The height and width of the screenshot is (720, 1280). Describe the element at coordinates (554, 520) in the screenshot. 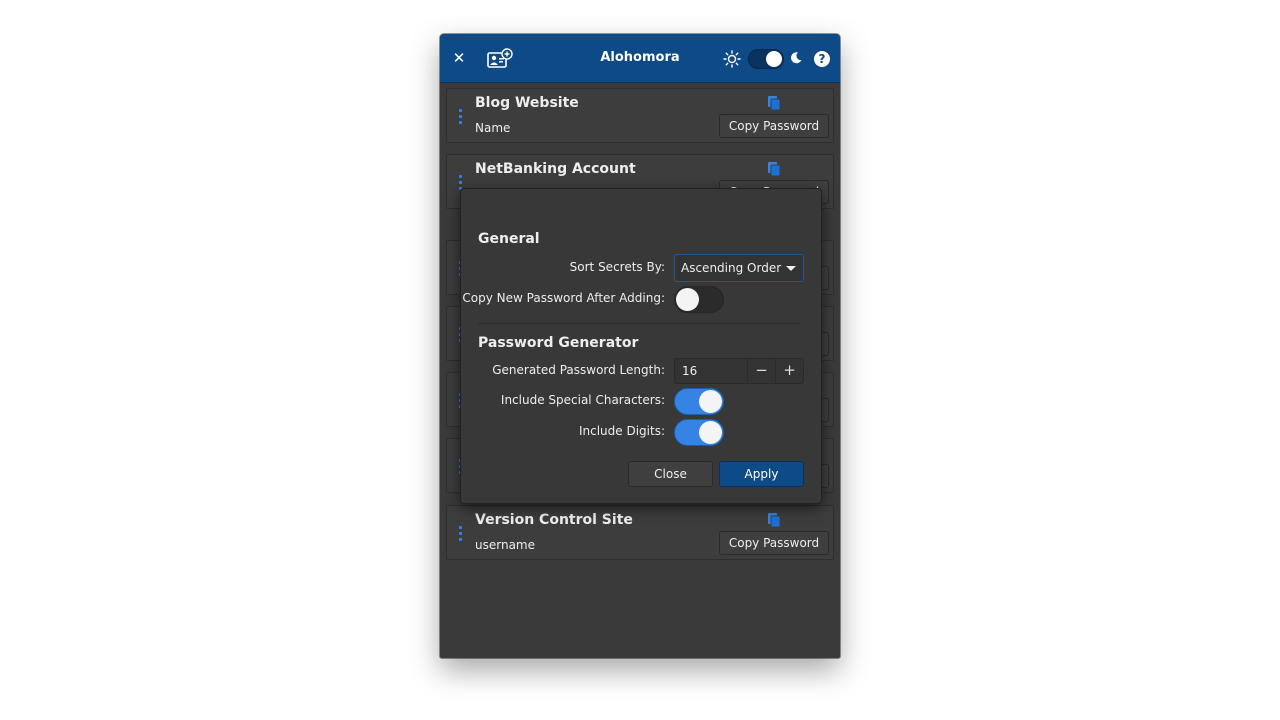

I see `secret-name: Version Control Site` at that location.